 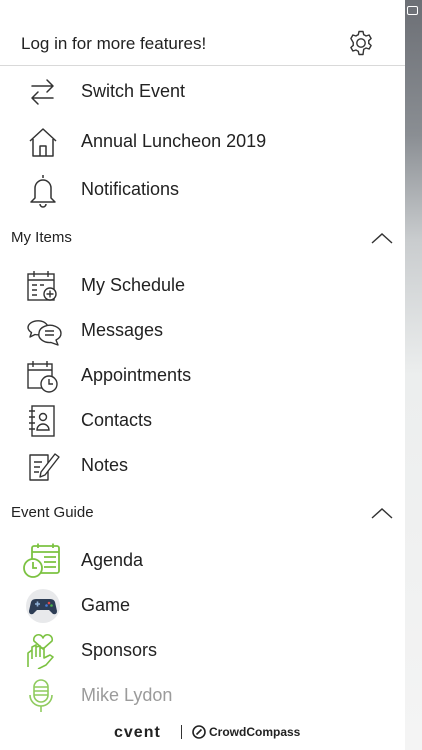 What do you see at coordinates (199, 732) in the screenshot?
I see `crowdcompass-logo-icon` at bounding box center [199, 732].